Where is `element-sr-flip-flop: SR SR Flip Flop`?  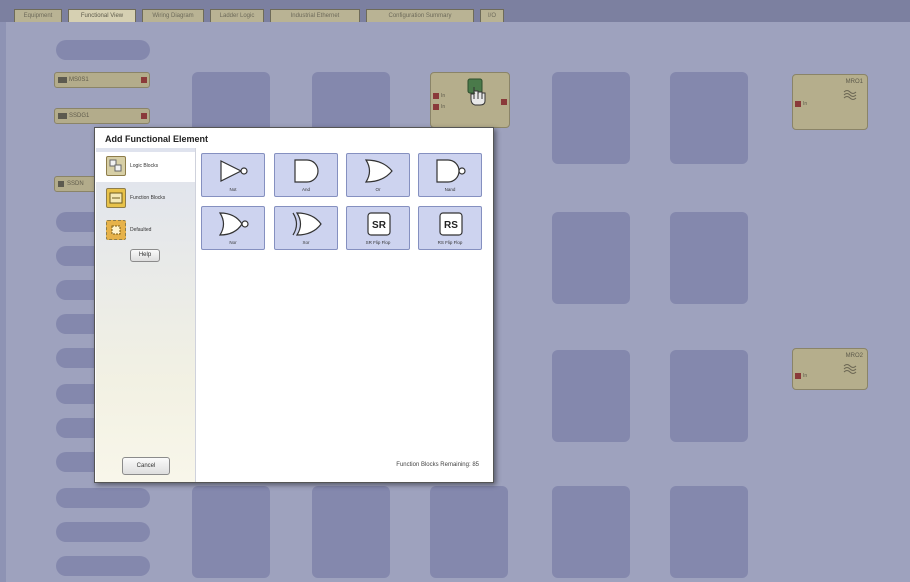
element-sr-flip-flop: SR SR Flip Flop is located at coordinates (378, 228).